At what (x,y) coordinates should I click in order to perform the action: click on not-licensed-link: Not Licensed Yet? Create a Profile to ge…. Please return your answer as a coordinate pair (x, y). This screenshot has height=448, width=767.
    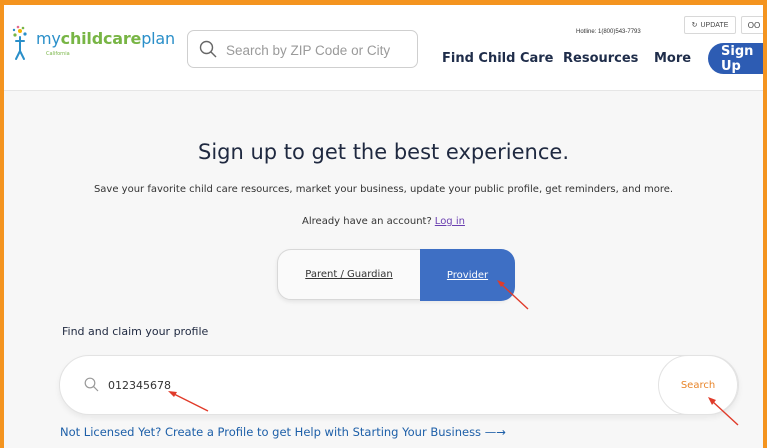
    Looking at the image, I should click on (283, 432).